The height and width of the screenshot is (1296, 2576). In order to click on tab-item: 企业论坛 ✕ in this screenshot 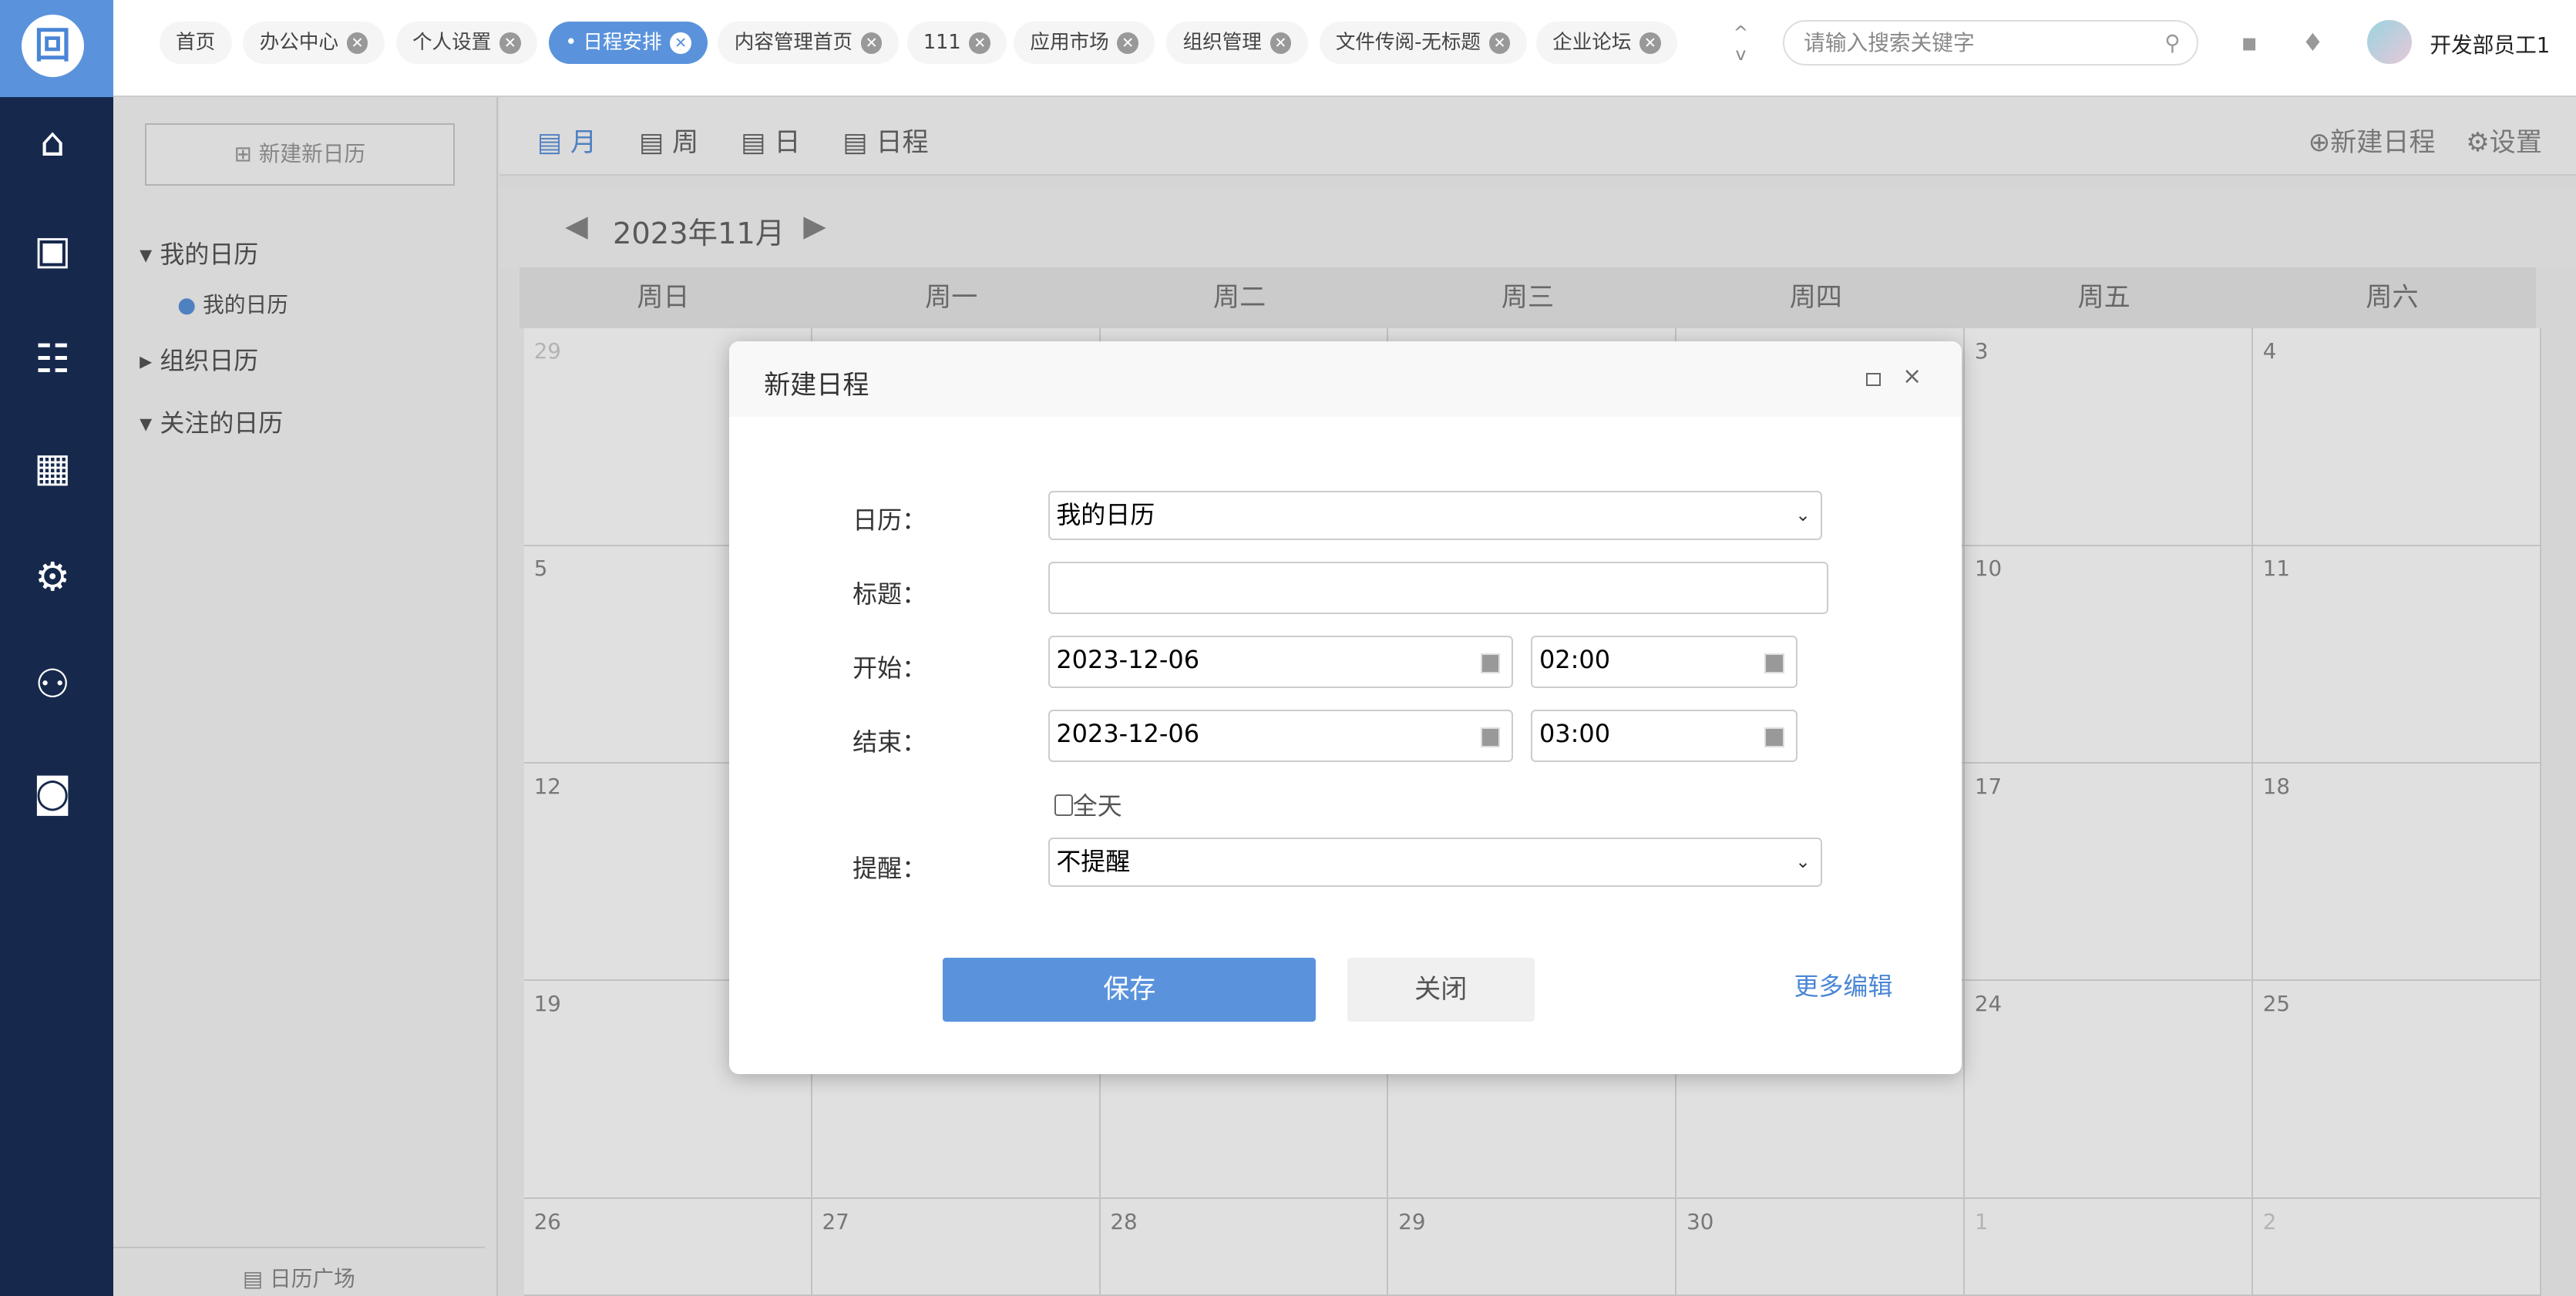, I will do `click(1606, 43)`.